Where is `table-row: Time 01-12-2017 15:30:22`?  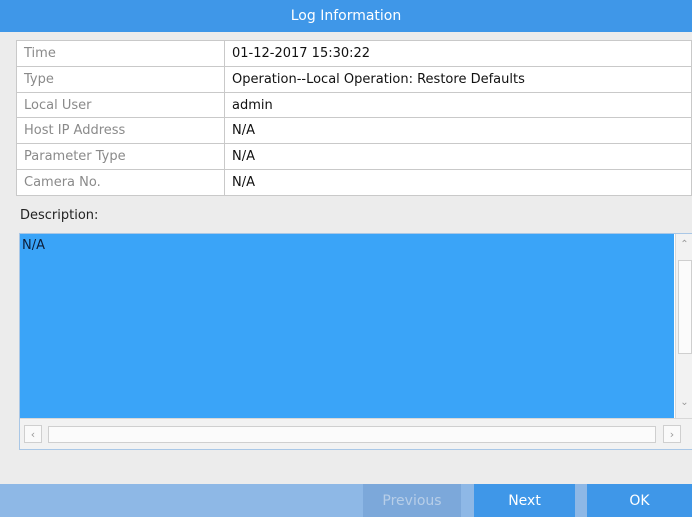
table-row: Time 01-12-2017 15:30:22 is located at coordinates (354, 53).